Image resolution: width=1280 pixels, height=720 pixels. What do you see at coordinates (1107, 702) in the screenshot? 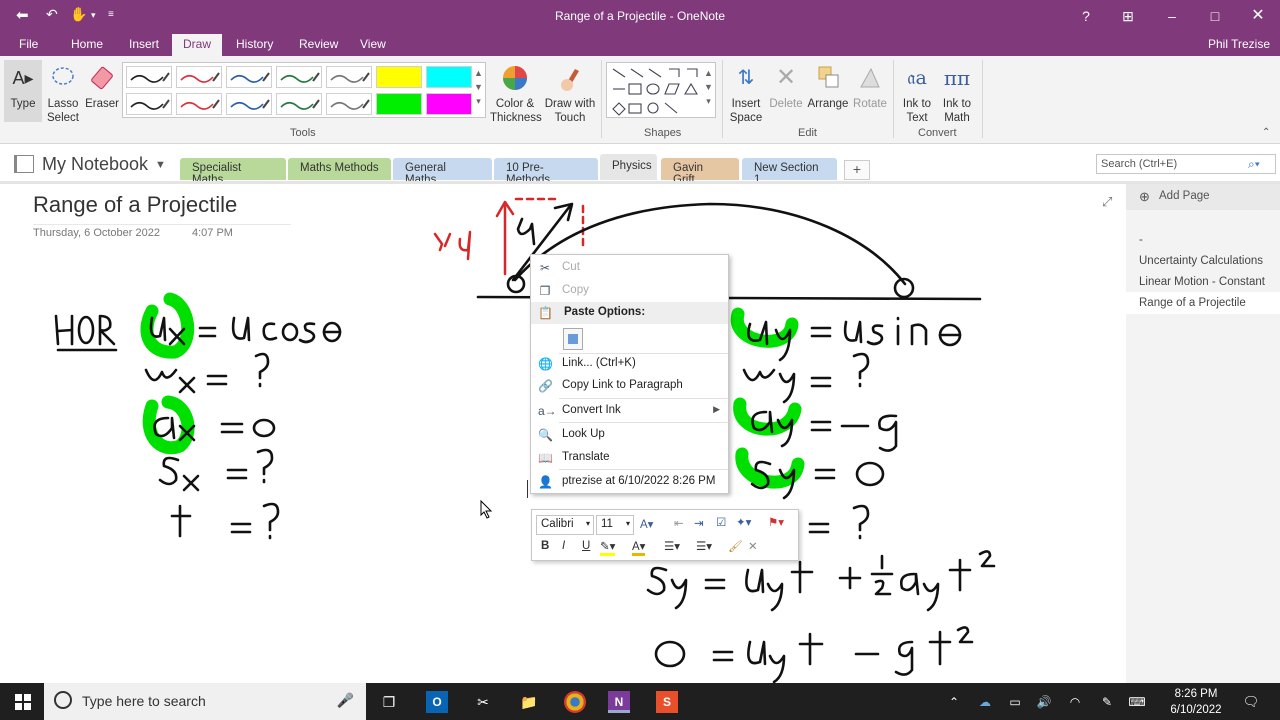
I see `pen-workspace-icon: ✎` at bounding box center [1107, 702].